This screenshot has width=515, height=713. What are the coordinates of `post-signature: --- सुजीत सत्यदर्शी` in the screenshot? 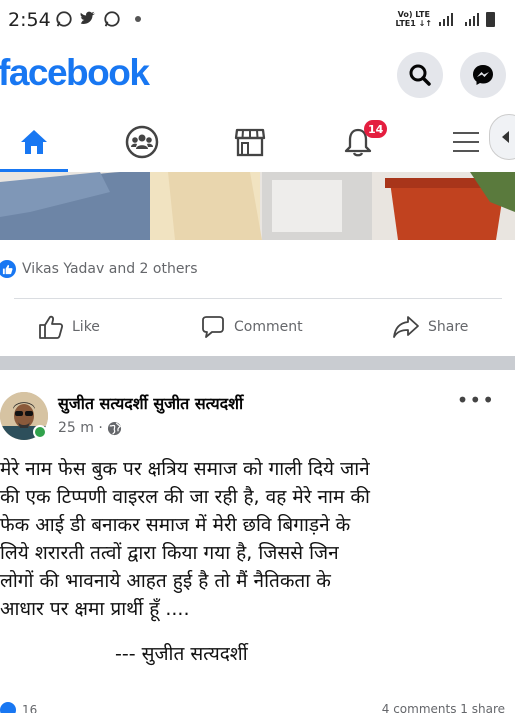 It's located at (181, 654).